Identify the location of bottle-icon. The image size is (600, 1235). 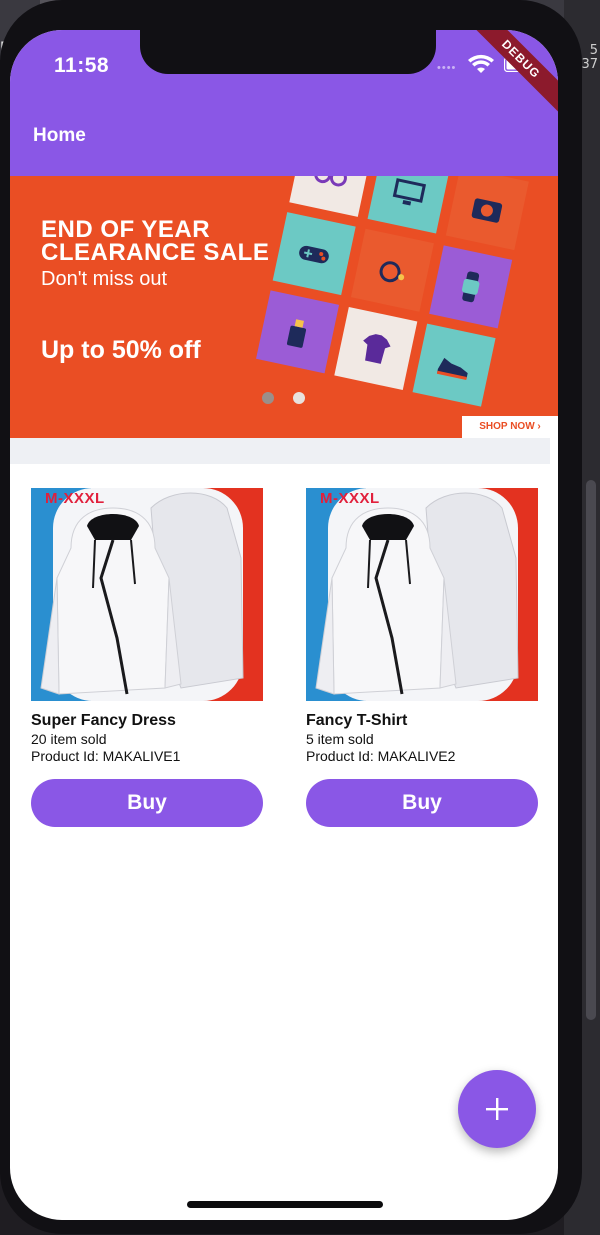
(296, 333).